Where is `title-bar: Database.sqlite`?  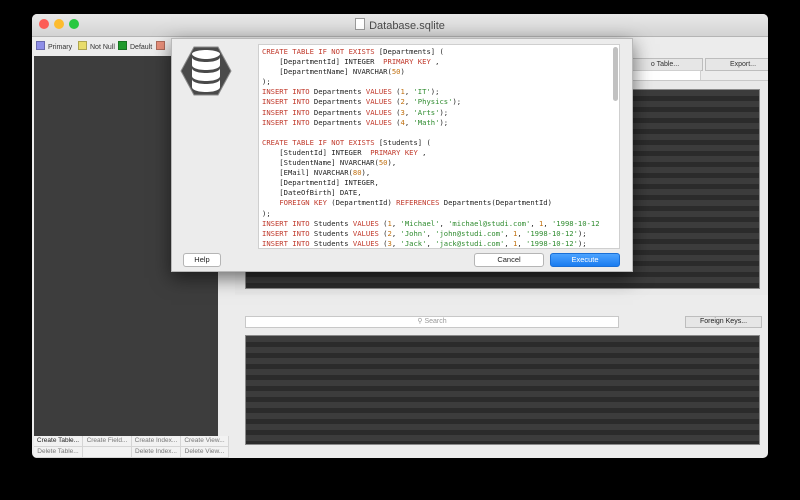
title-bar: Database.sqlite is located at coordinates (400, 25).